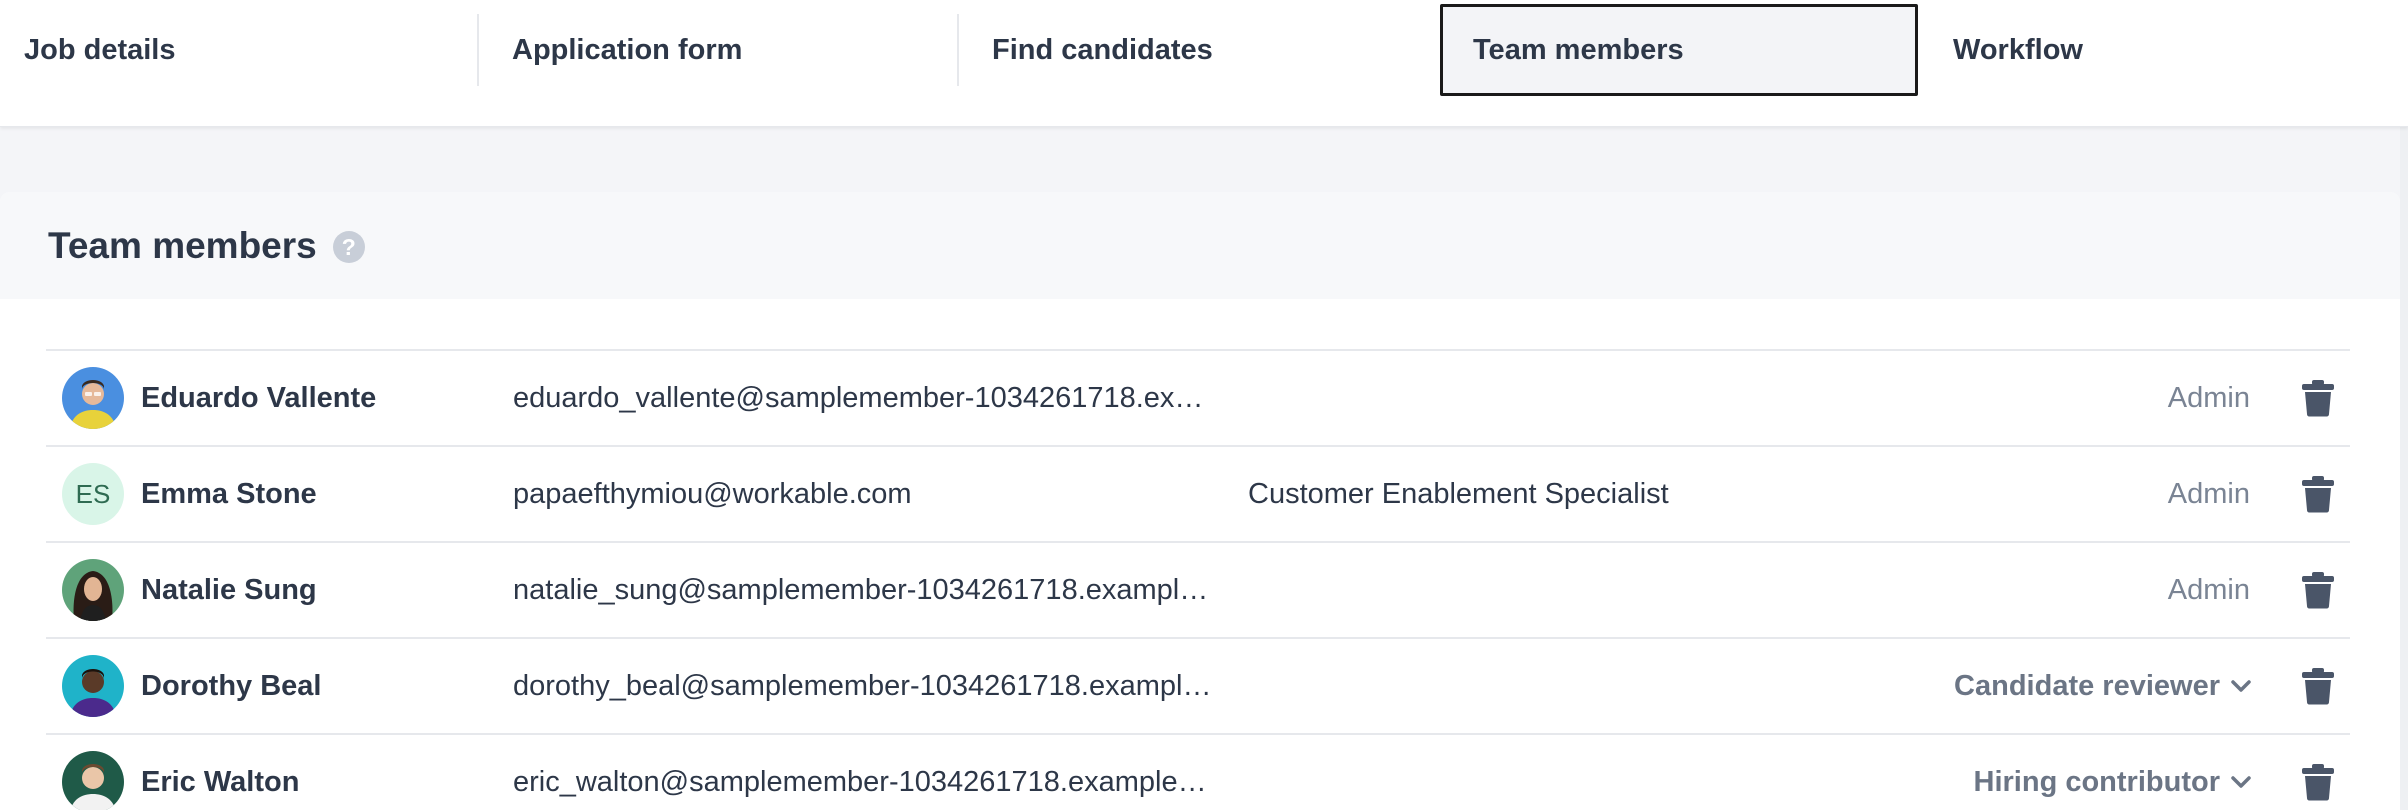 The height and width of the screenshot is (810, 2408). I want to click on tab-application-form: Application form, so click(627, 50).